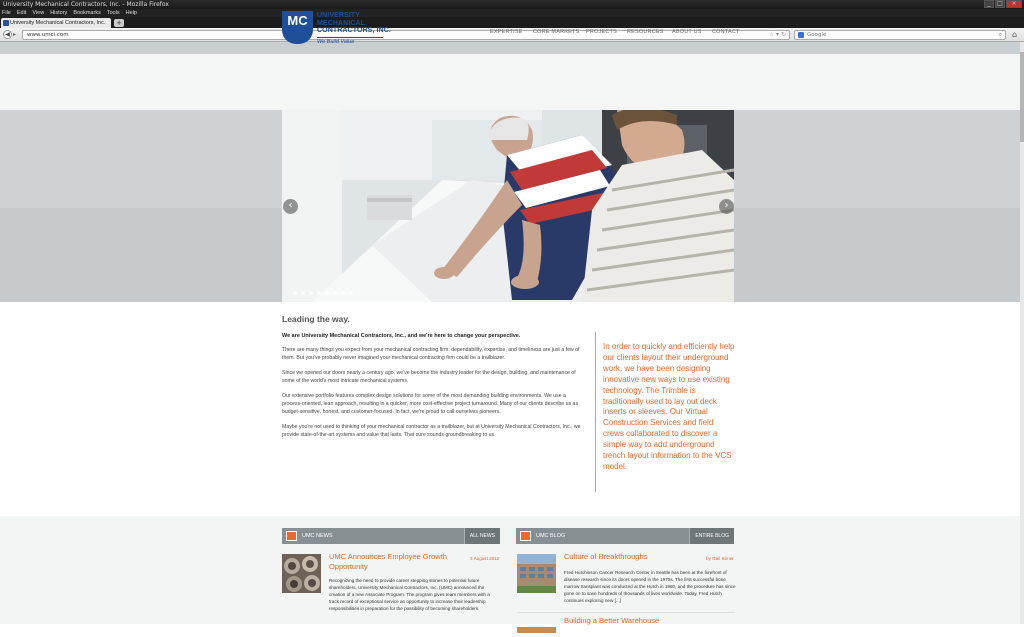  What do you see at coordinates (777, 35) in the screenshot?
I see `bookmark-star-icon: ☆ ▾ ↻` at bounding box center [777, 35].